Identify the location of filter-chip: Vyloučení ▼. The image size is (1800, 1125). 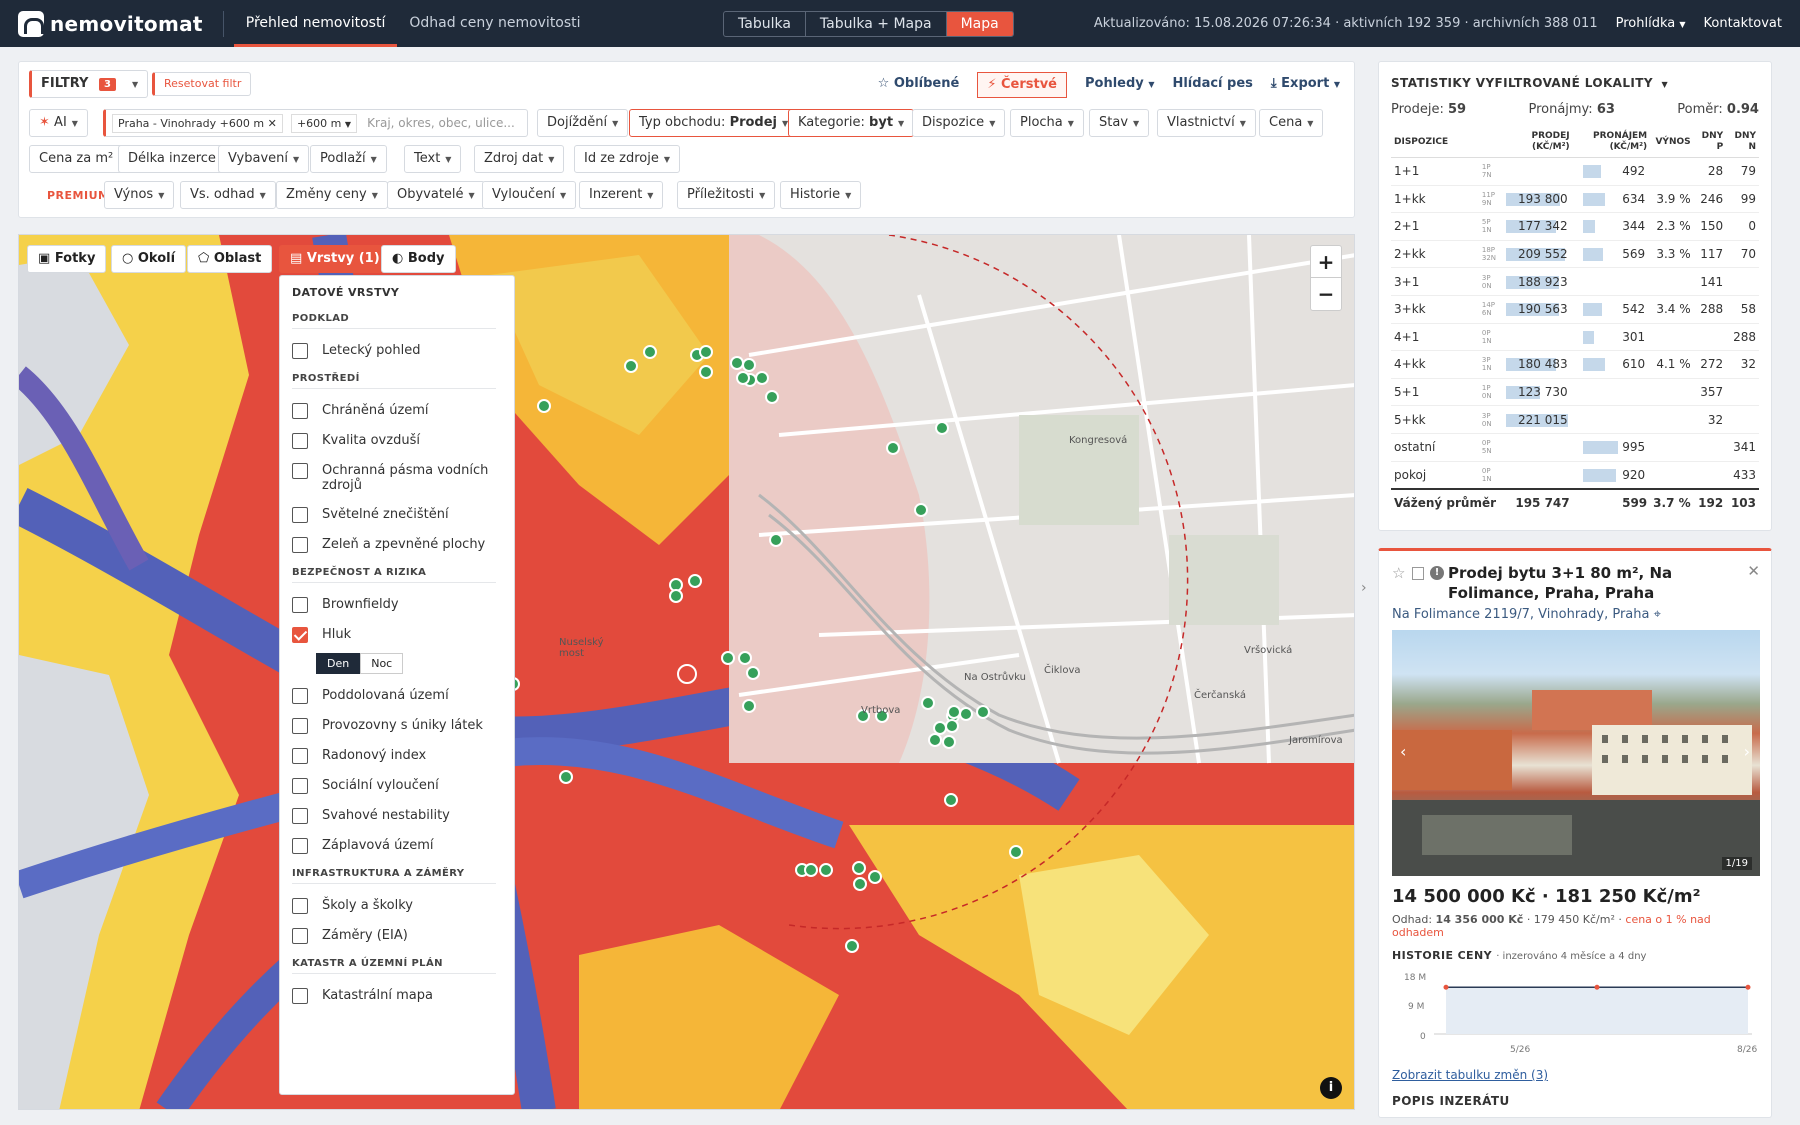
(529, 195).